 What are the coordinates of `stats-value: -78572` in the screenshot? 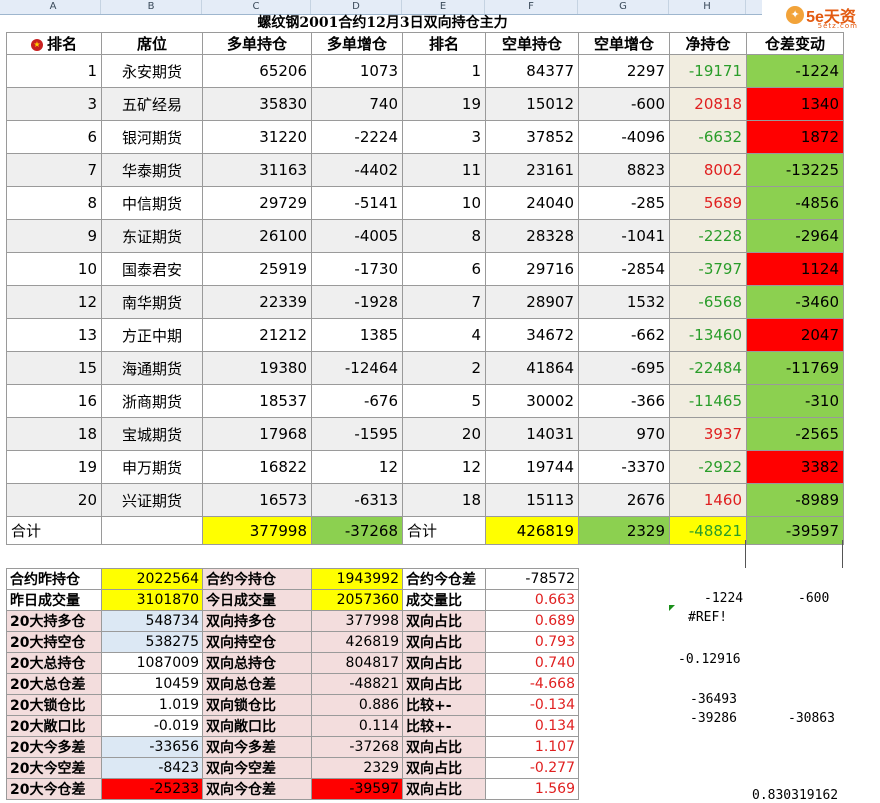 It's located at (532, 579).